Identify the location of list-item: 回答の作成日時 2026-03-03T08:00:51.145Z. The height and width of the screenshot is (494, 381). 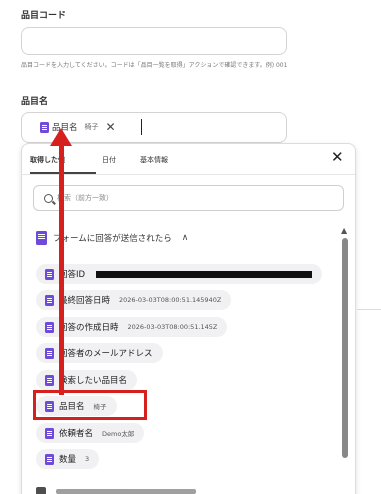
(132, 327).